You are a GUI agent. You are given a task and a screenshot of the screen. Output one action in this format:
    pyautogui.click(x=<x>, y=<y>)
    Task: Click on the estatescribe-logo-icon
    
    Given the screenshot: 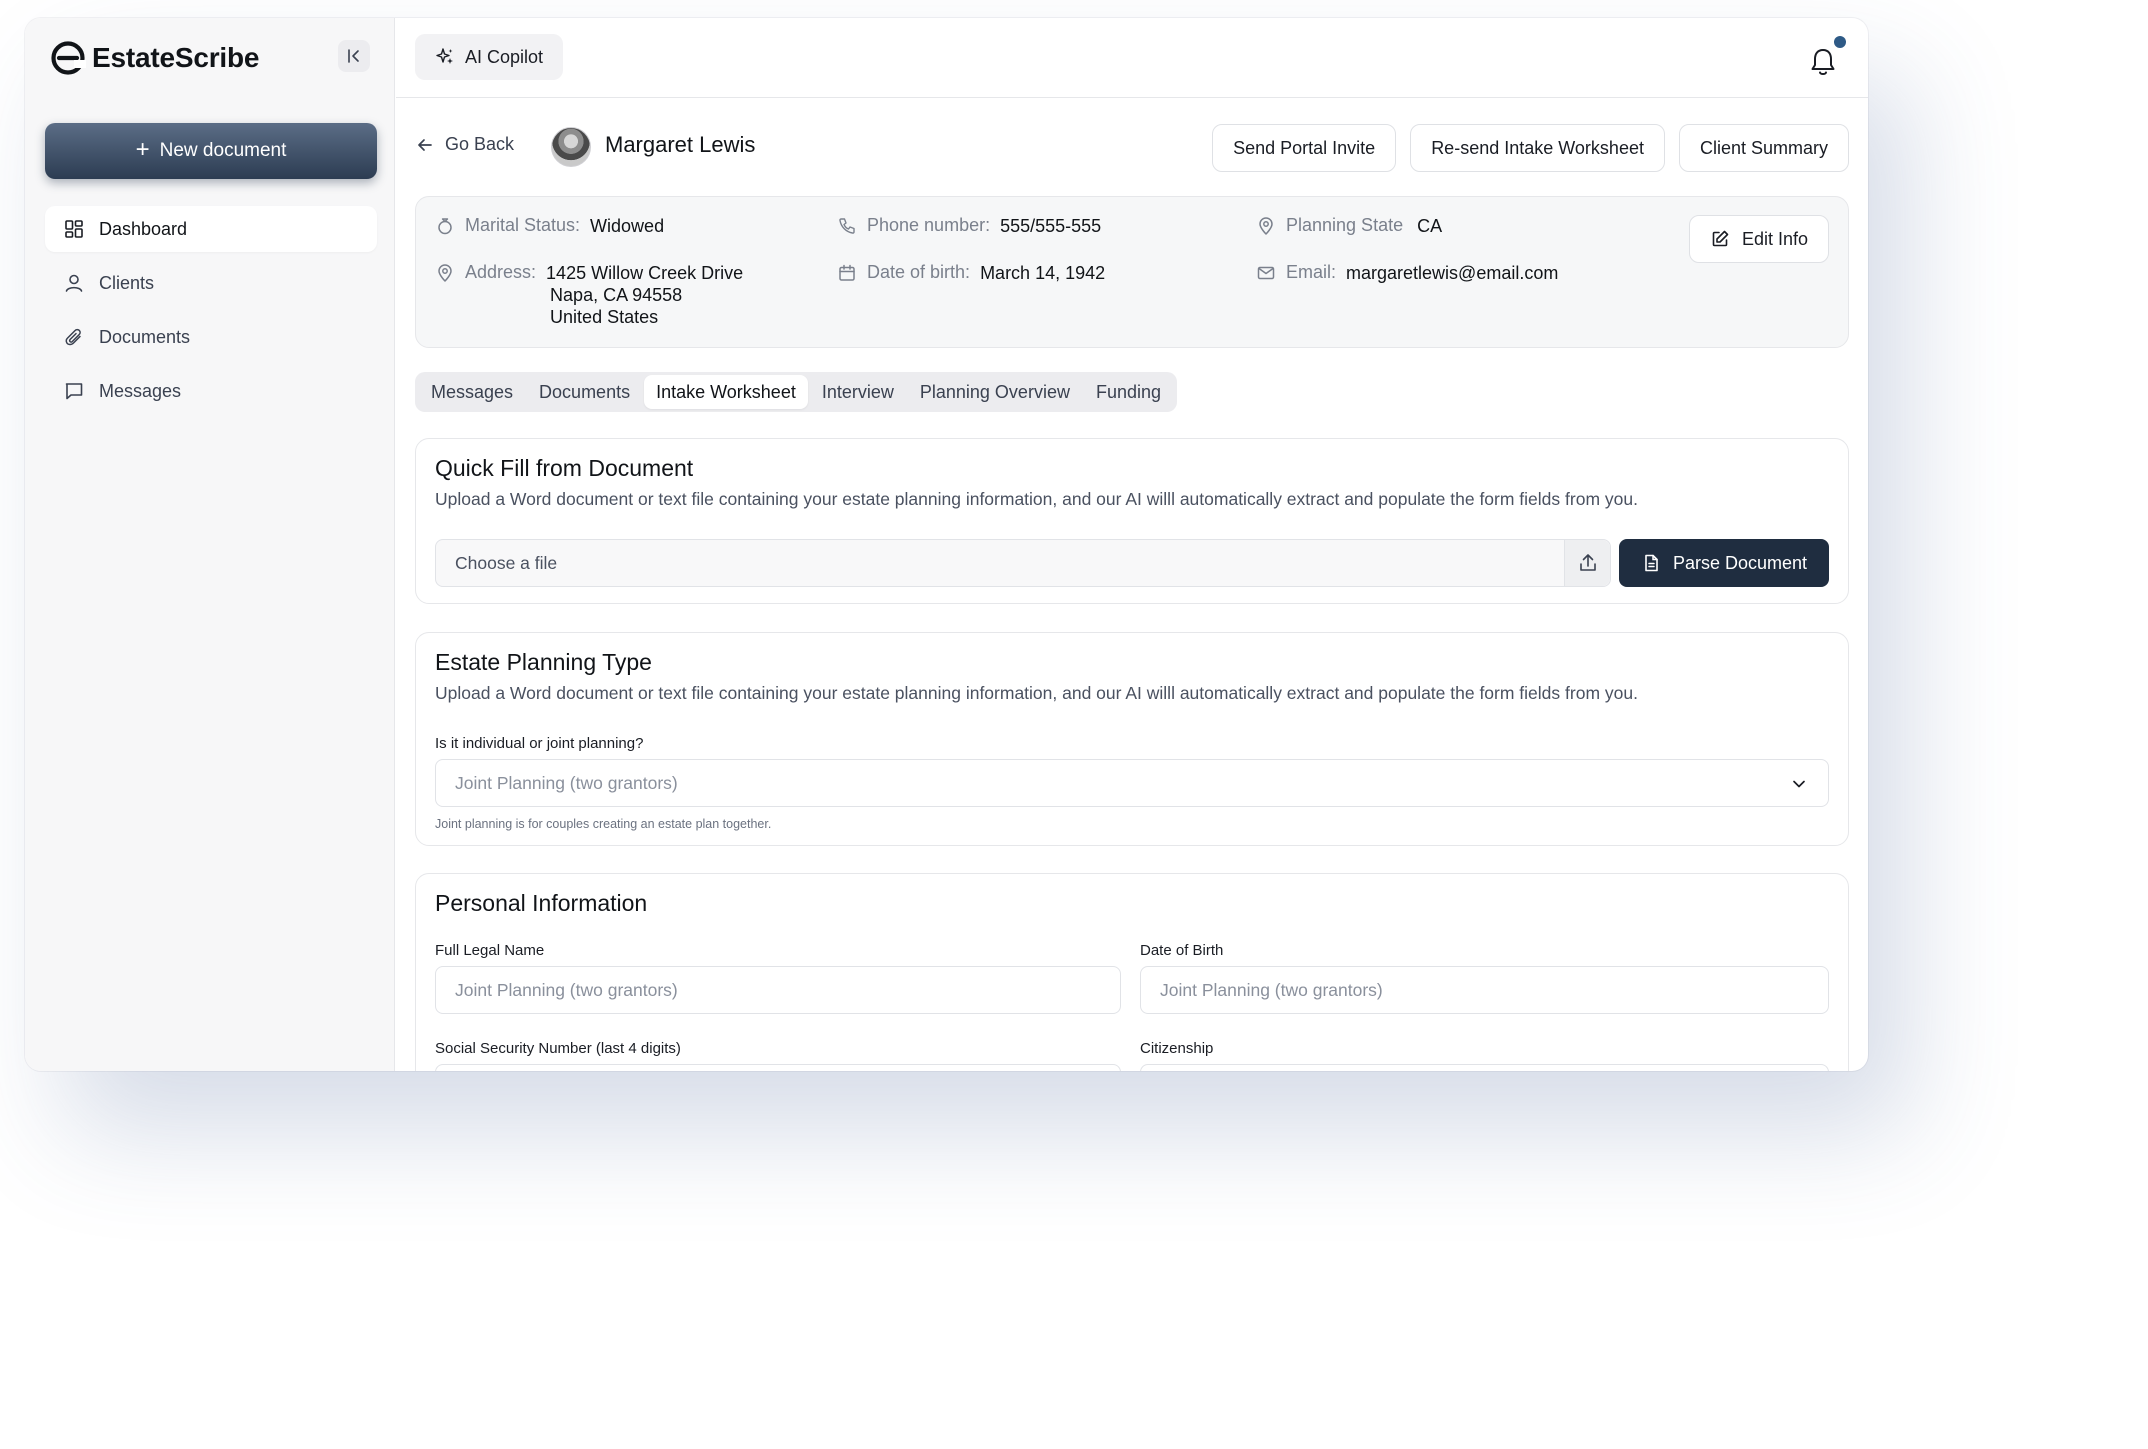 What is the action you would take?
    pyautogui.click(x=68, y=58)
    